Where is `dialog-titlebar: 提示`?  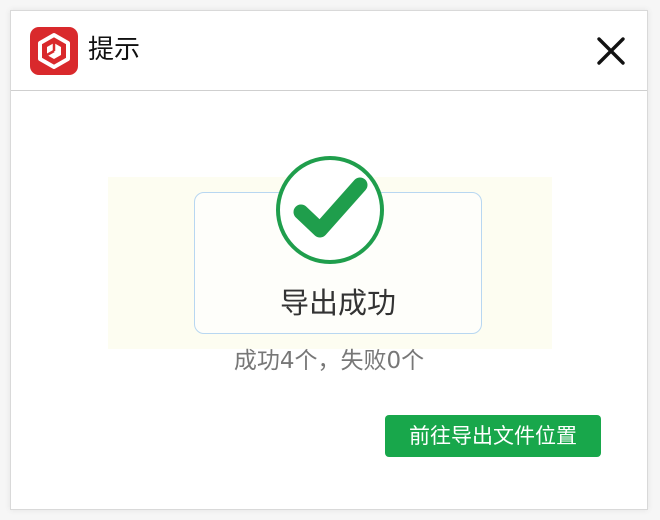 dialog-titlebar: 提示 is located at coordinates (329, 51).